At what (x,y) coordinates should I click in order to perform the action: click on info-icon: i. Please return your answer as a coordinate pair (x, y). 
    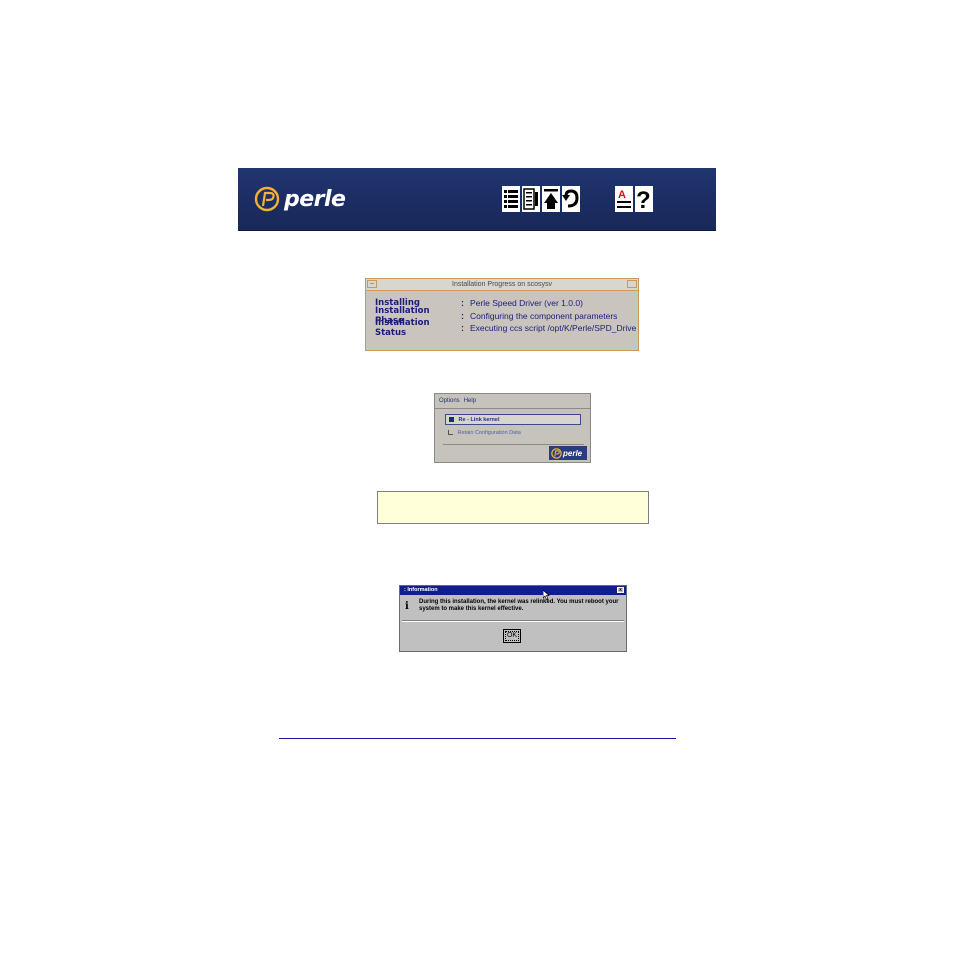
    Looking at the image, I should click on (407, 606).